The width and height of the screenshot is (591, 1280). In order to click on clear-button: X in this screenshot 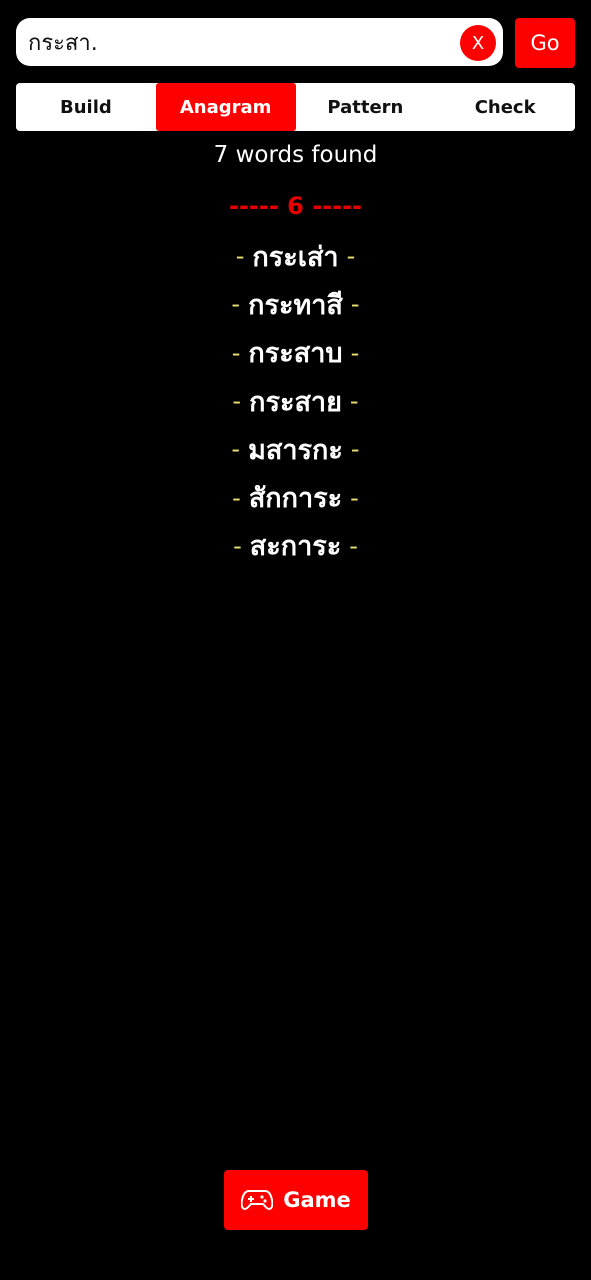, I will do `click(478, 43)`.